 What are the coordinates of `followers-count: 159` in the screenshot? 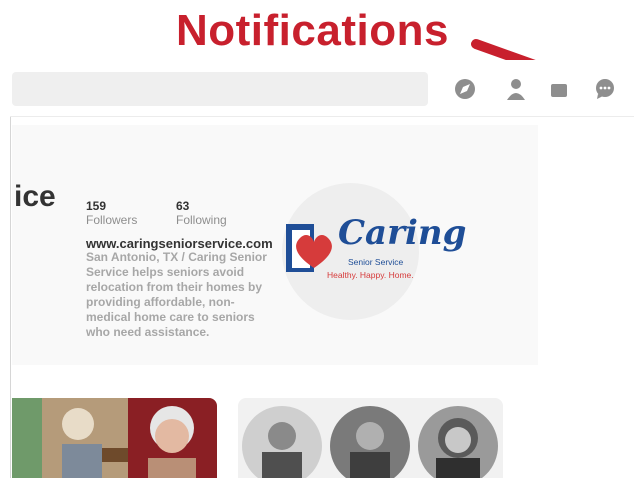 It's located at (96, 206).